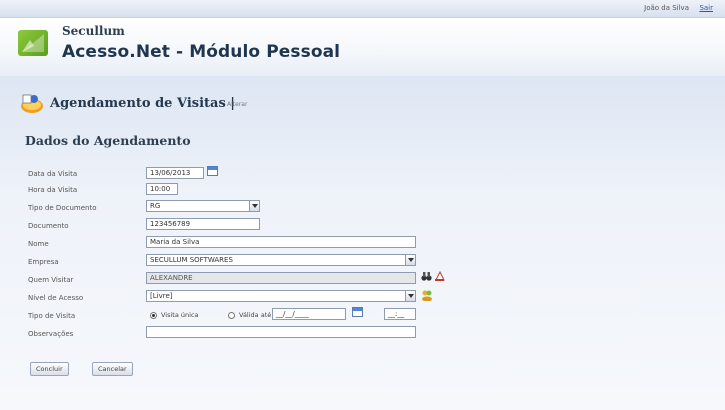  What do you see at coordinates (43, 262) in the screenshot?
I see `empresa-label: Empresa` at bounding box center [43, 262].